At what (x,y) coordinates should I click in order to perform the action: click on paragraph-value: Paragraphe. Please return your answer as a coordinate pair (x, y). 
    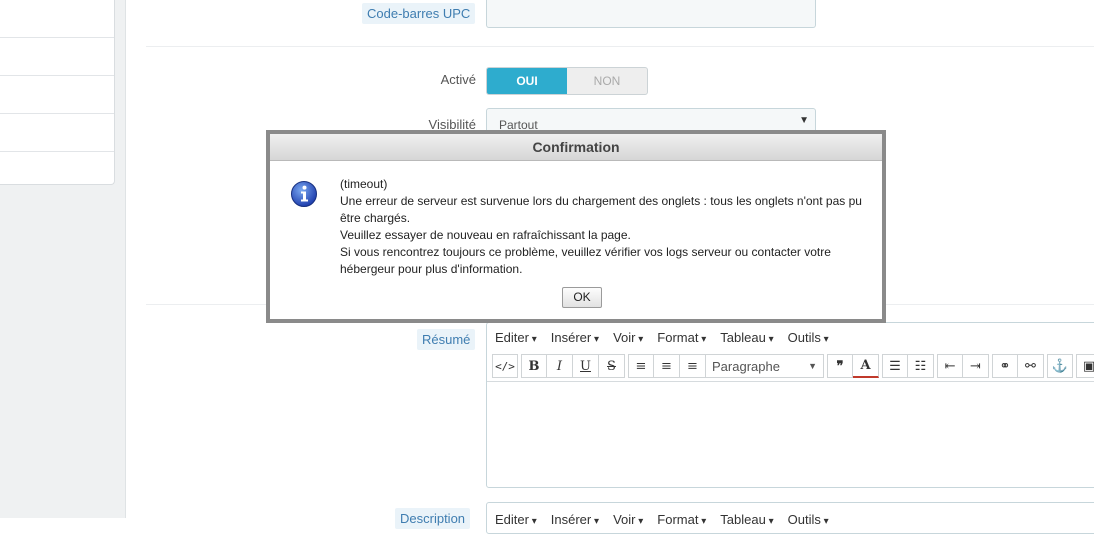
    Looking at the image, I should click on (746, 366).